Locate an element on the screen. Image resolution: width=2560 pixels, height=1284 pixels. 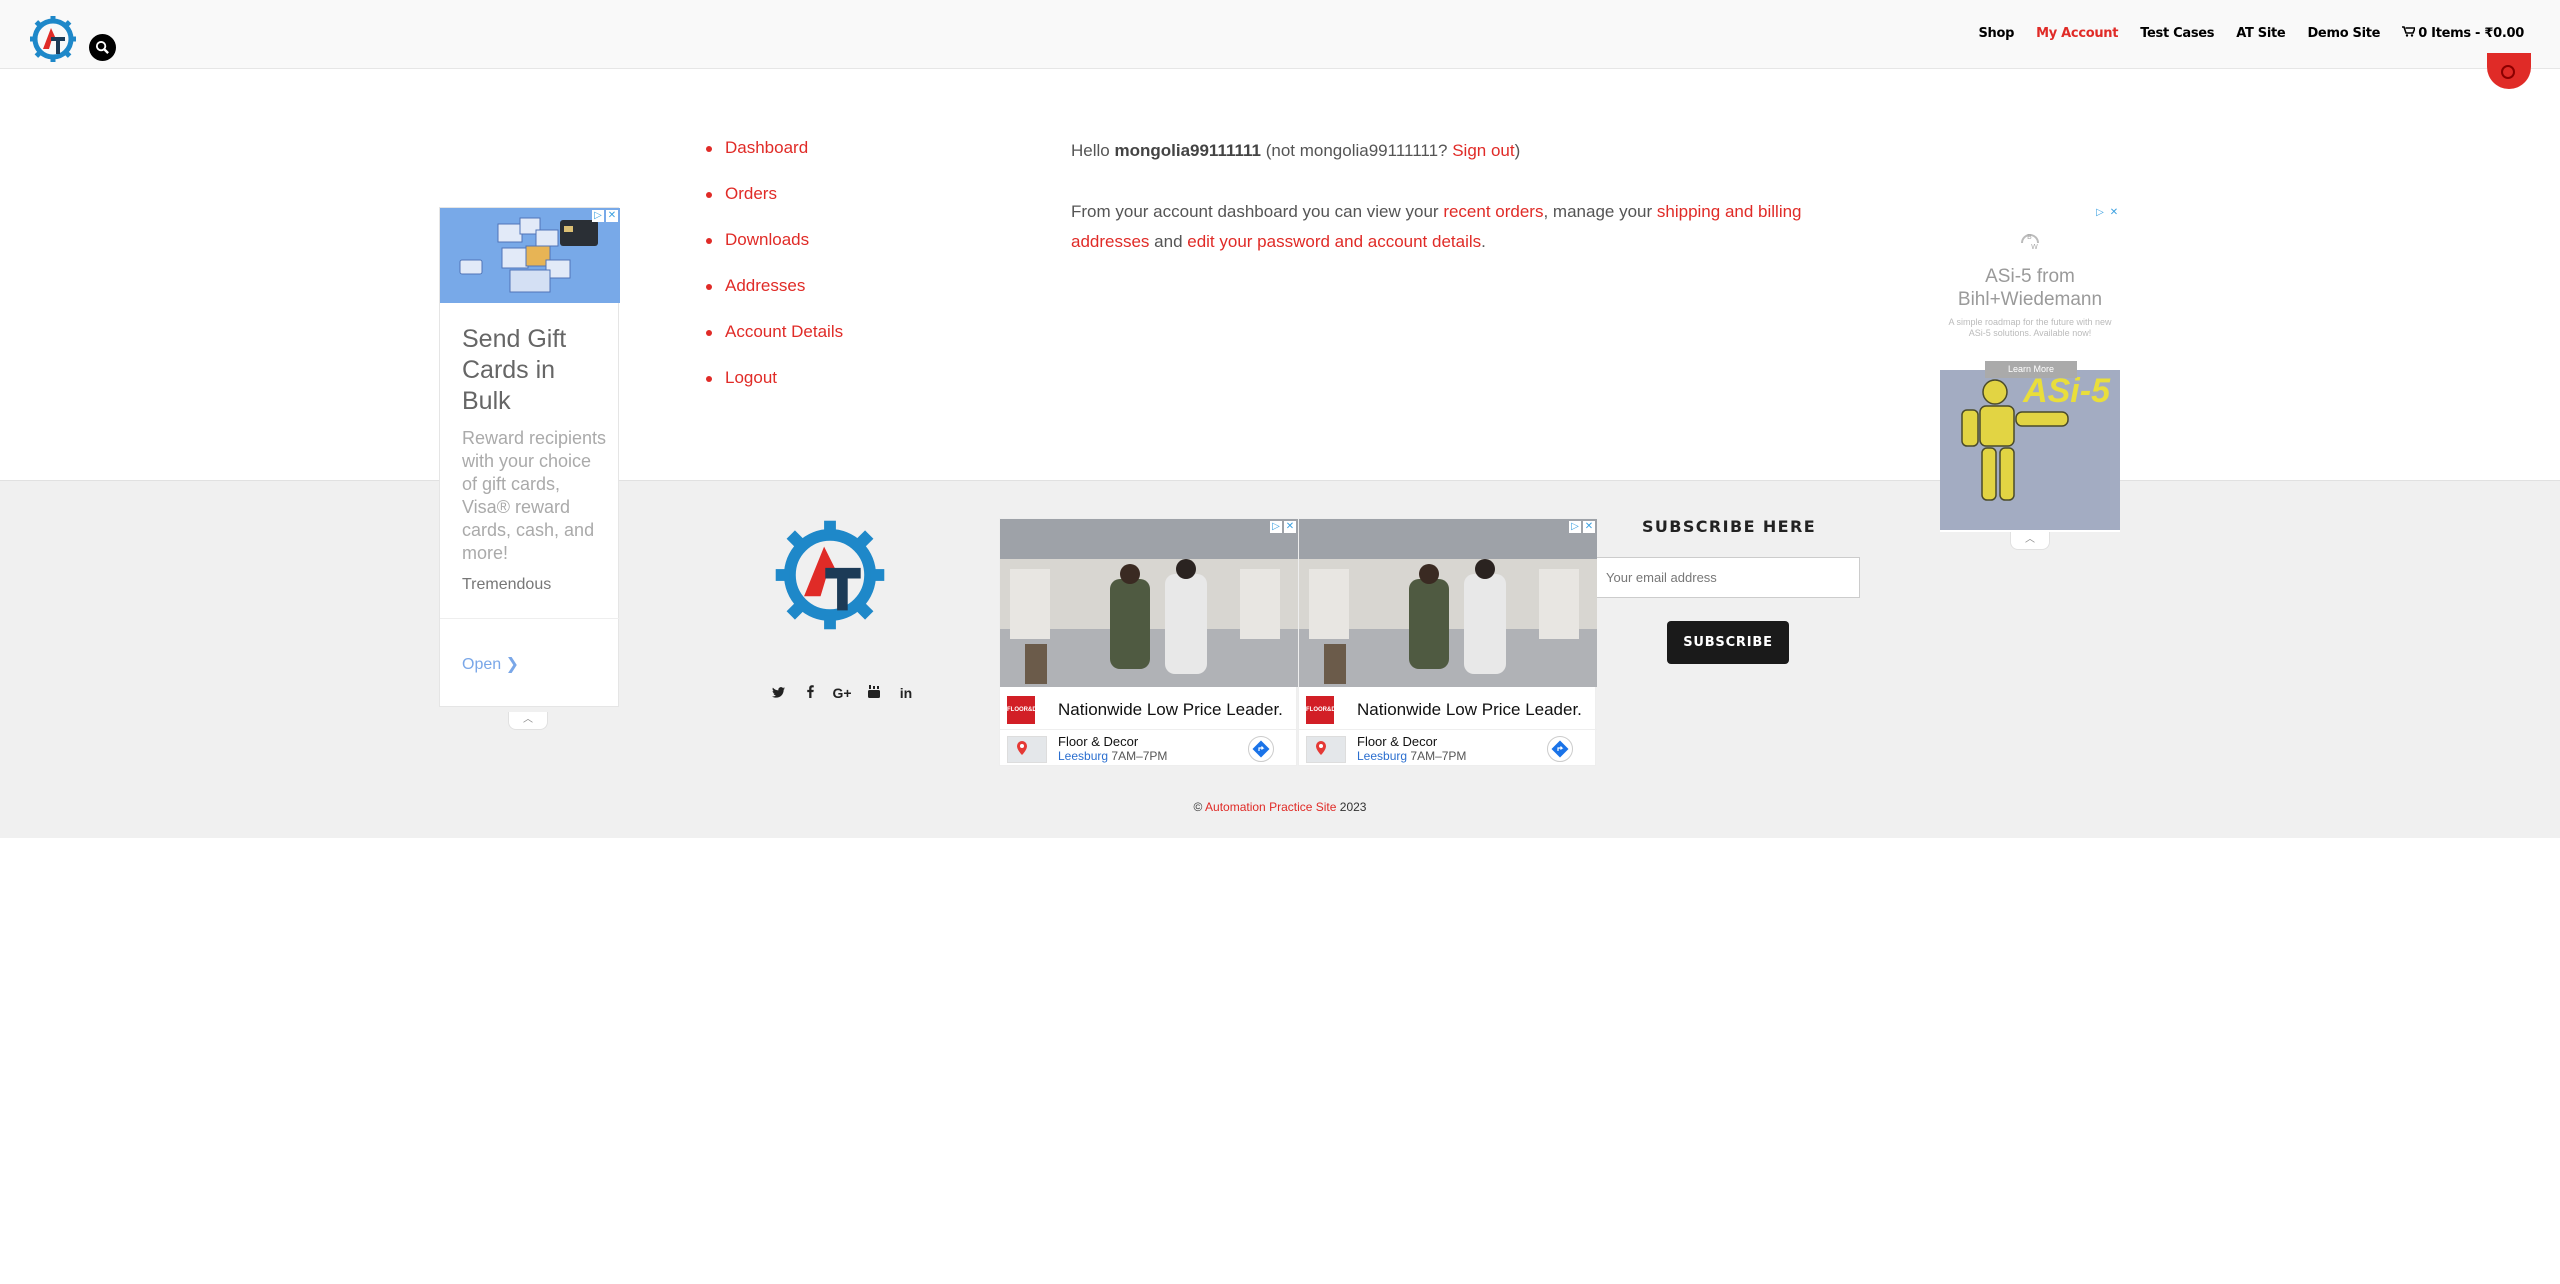
copyright: © Automation Practice Site 2023 is located at coordinates (1280, 807).